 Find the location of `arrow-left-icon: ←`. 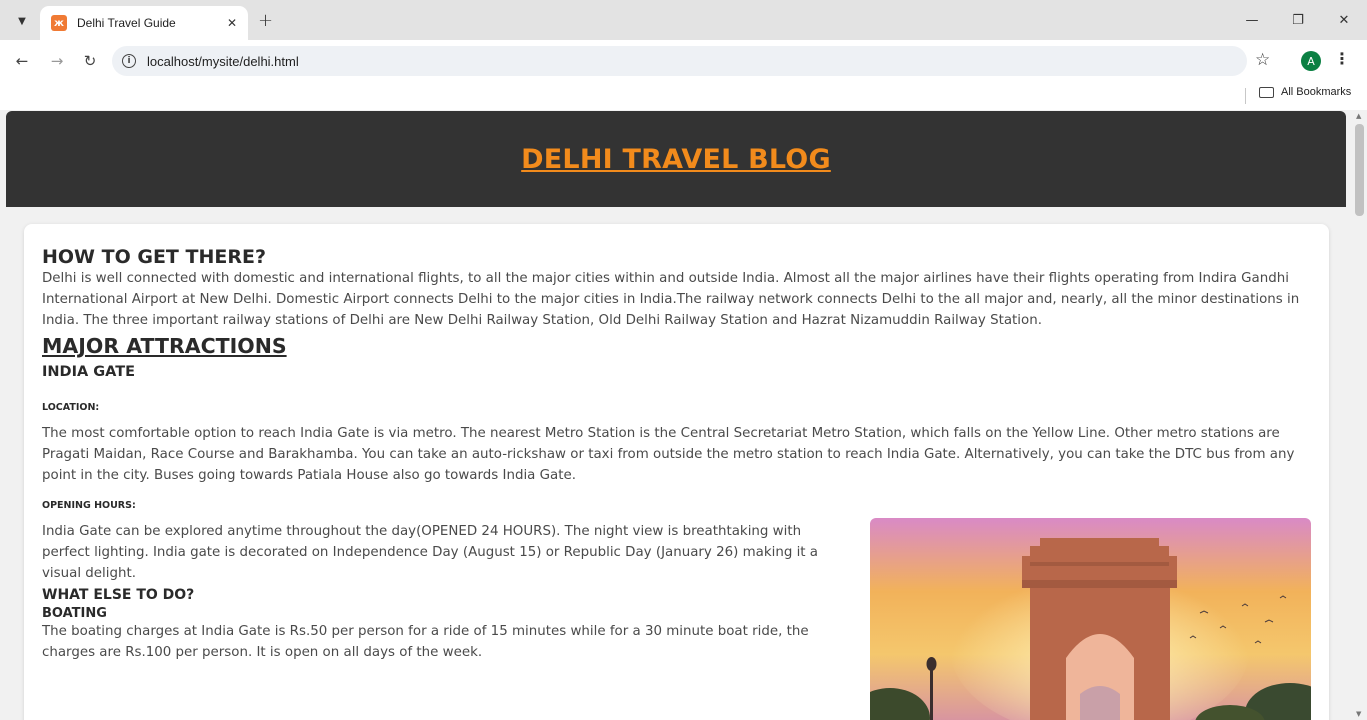

arrow-left-icon: ← is located at coordinates (22, 61).